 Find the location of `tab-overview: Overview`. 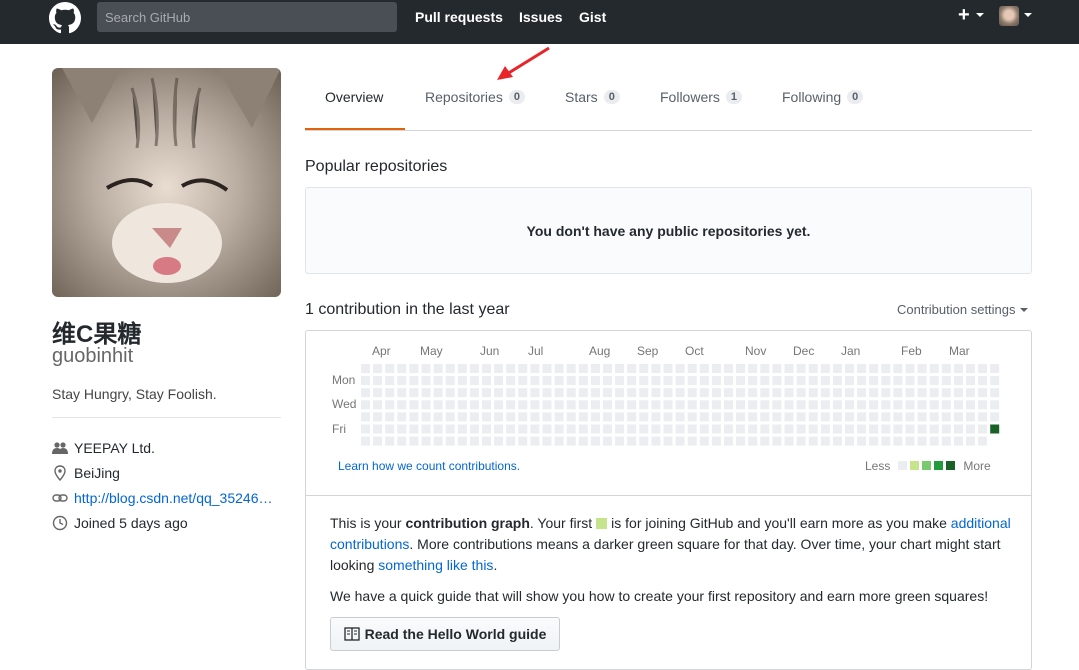

tab-overview: Overview is located at coordinates (354, 97).